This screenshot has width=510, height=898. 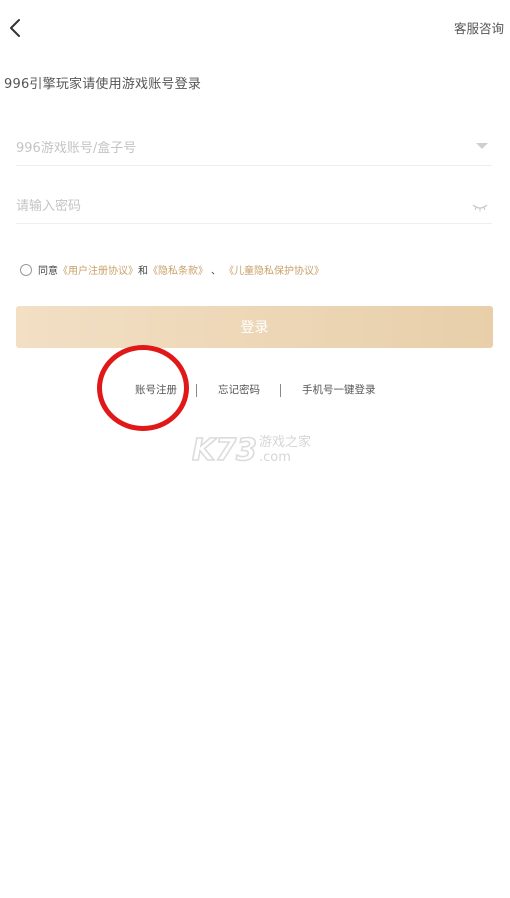 What do you see at coordinates (339, 389) in the screenshot?
I see `phone-login-link: 手机号一键登录` at bounding box center [339, 389].